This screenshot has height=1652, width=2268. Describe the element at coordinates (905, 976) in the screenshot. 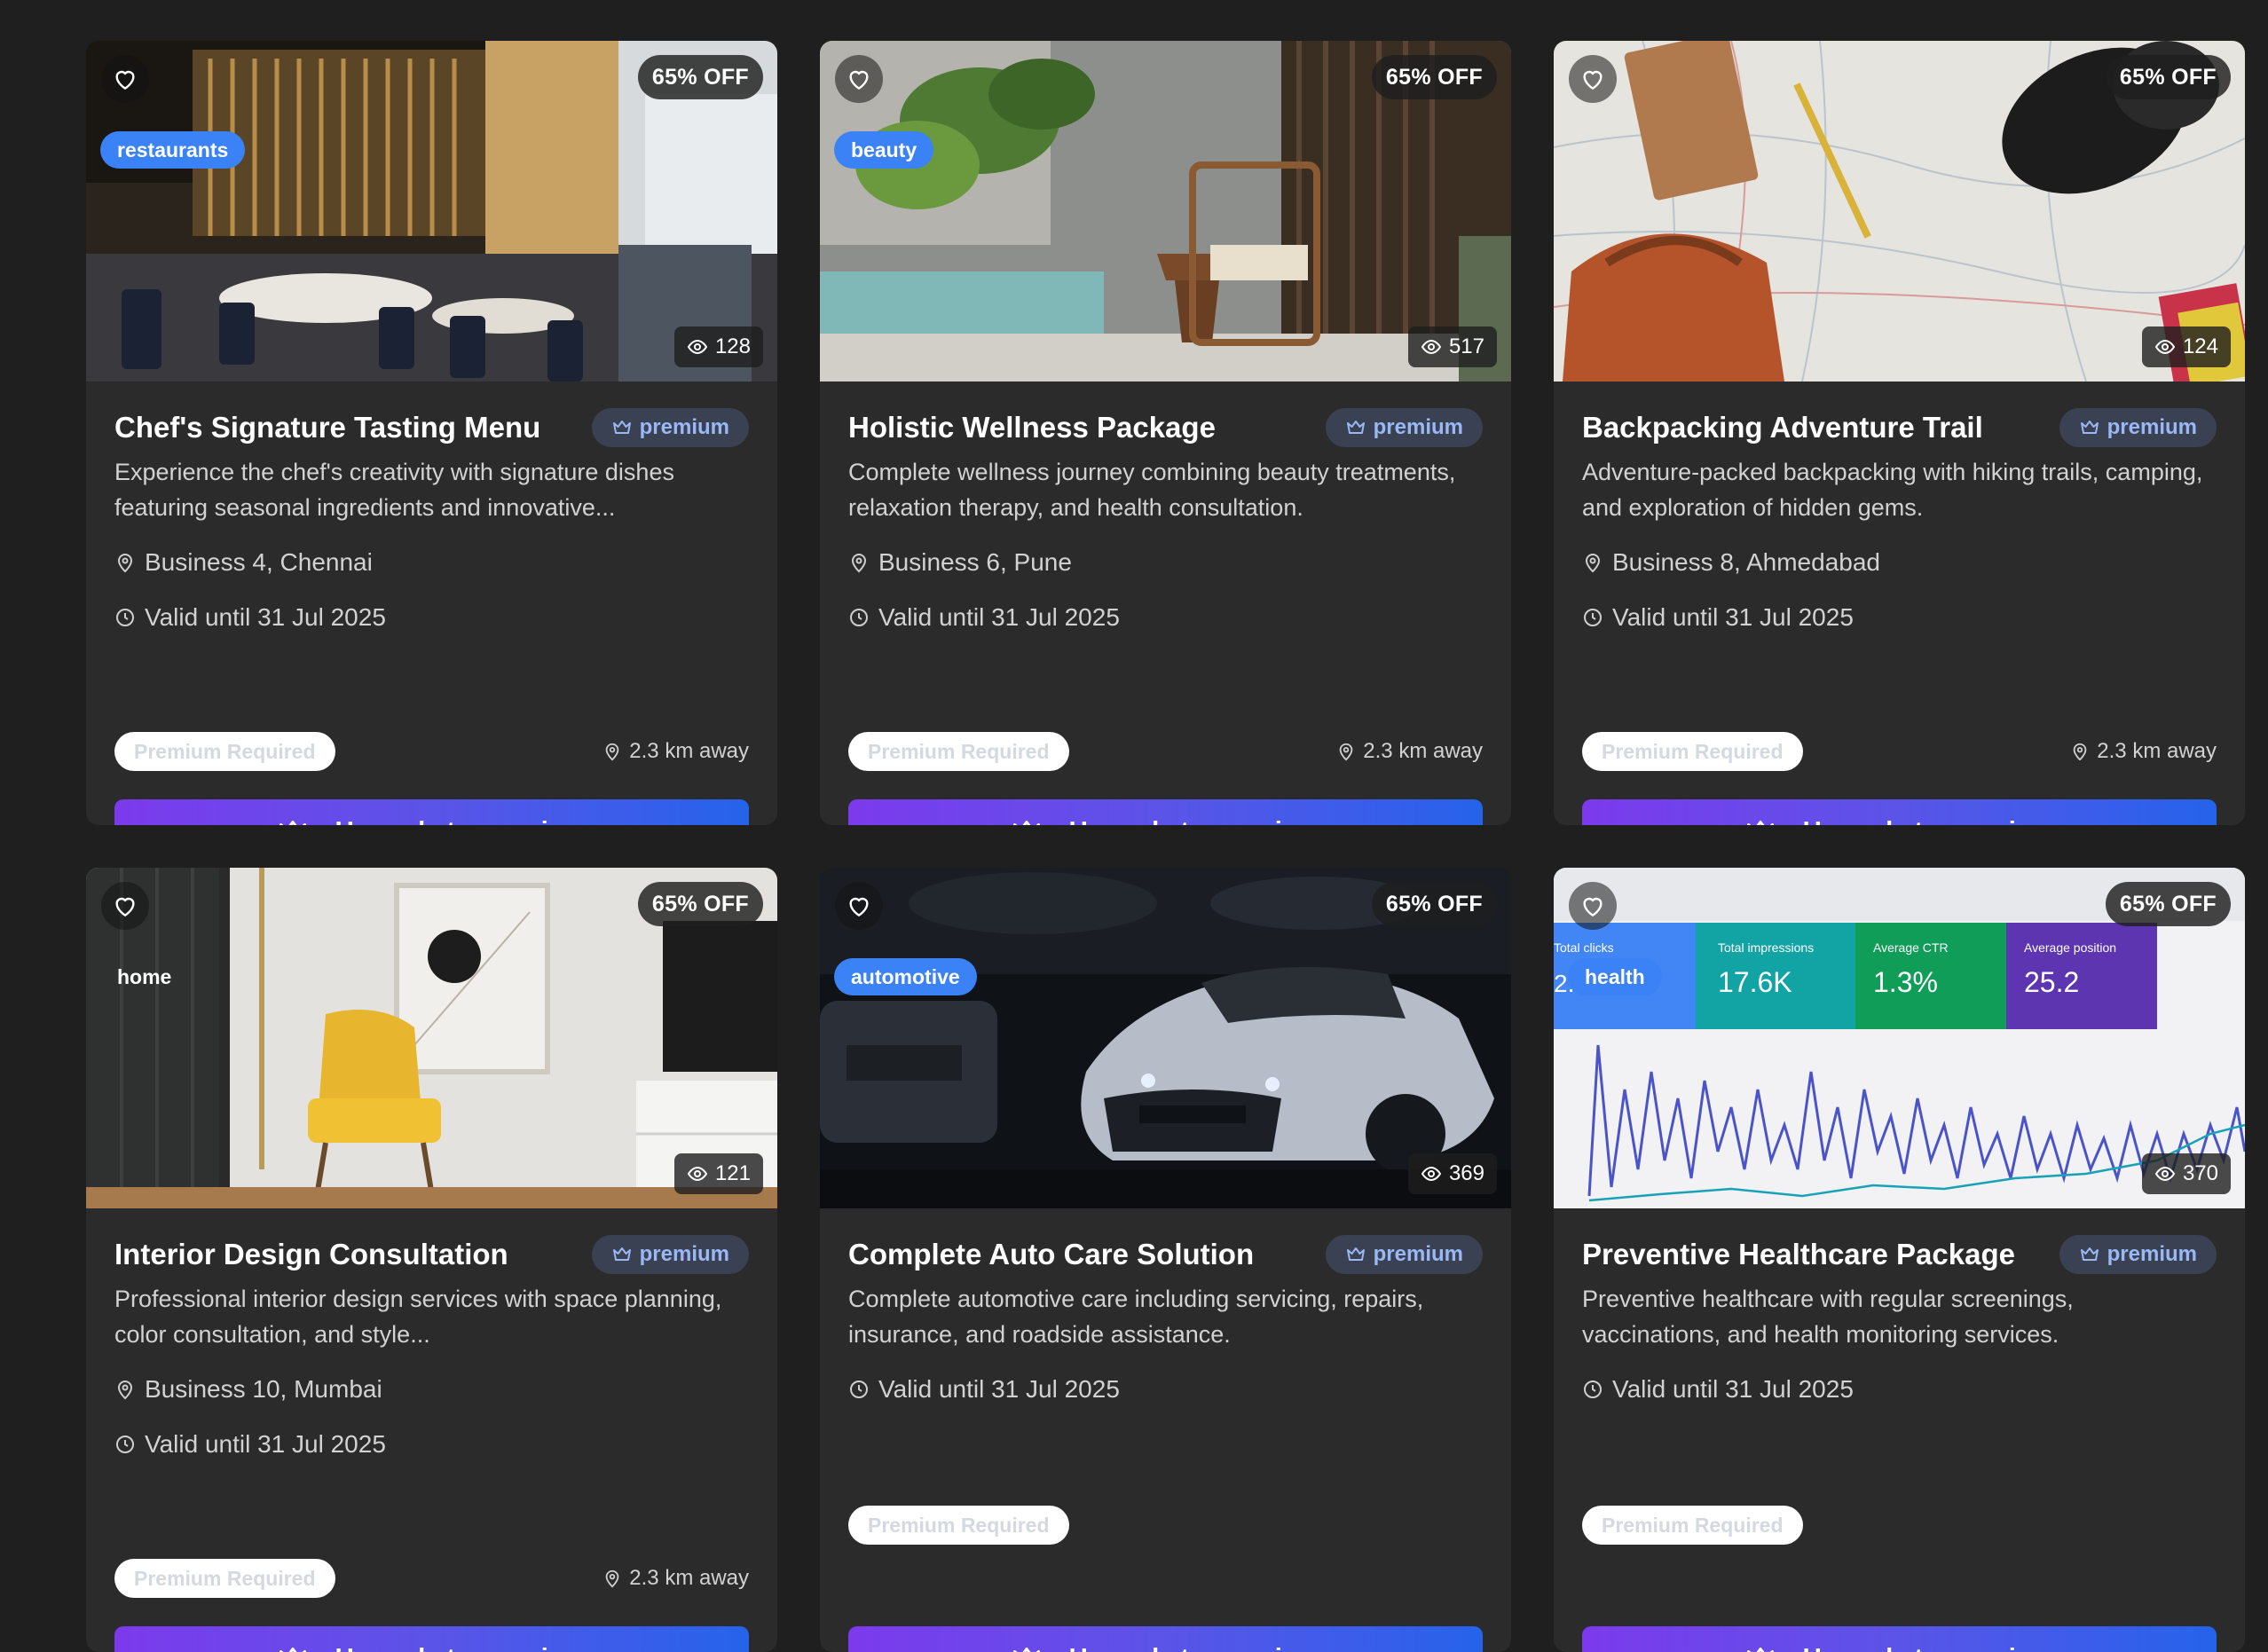

I see `category-tag: automotive` at that location.